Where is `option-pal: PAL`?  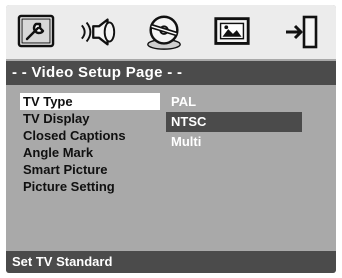
option-pal: PAL is located at coordinates (234, 102).